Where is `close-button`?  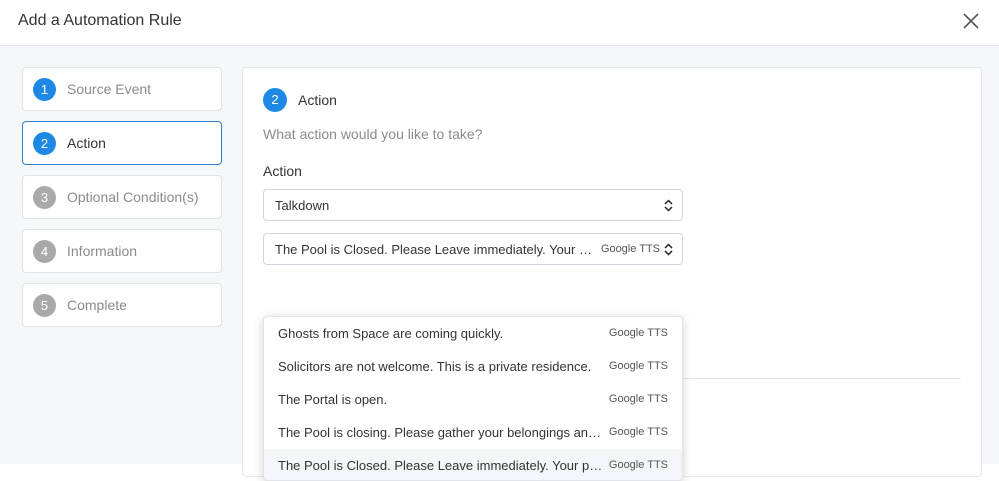
close-button is located at coordinates (971, 21).